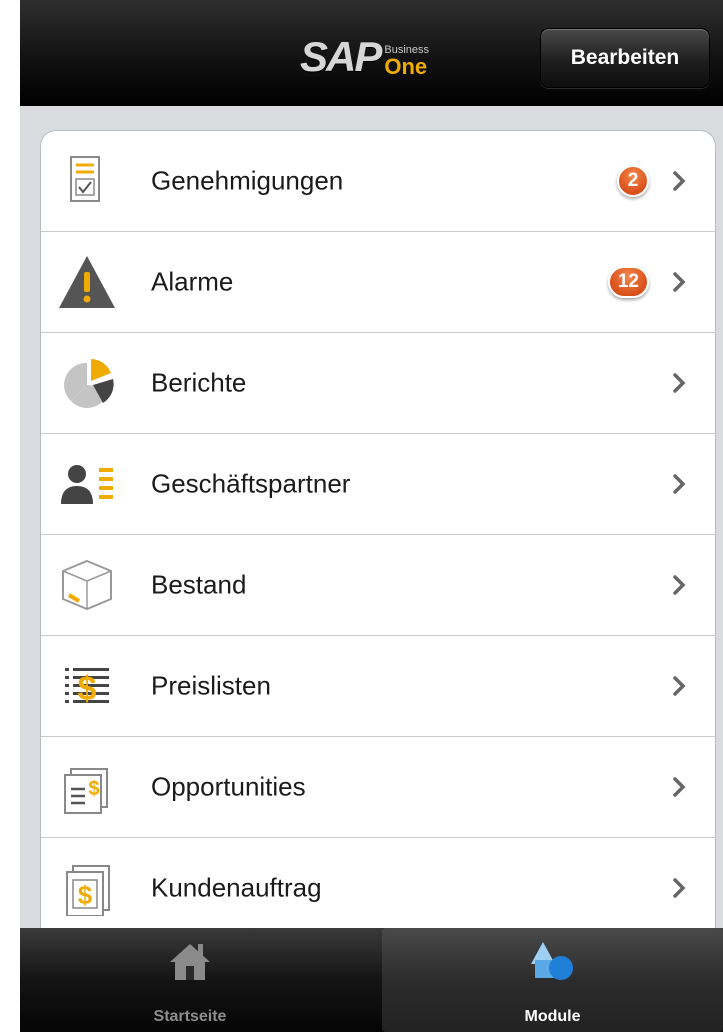 Image resolution: width=723 pixels, height=1032 pixels. What do you see at coordinates (228, 786) in the screenshot?
I see `list-item-label: Opportunities` at bounding box center [228, 786].